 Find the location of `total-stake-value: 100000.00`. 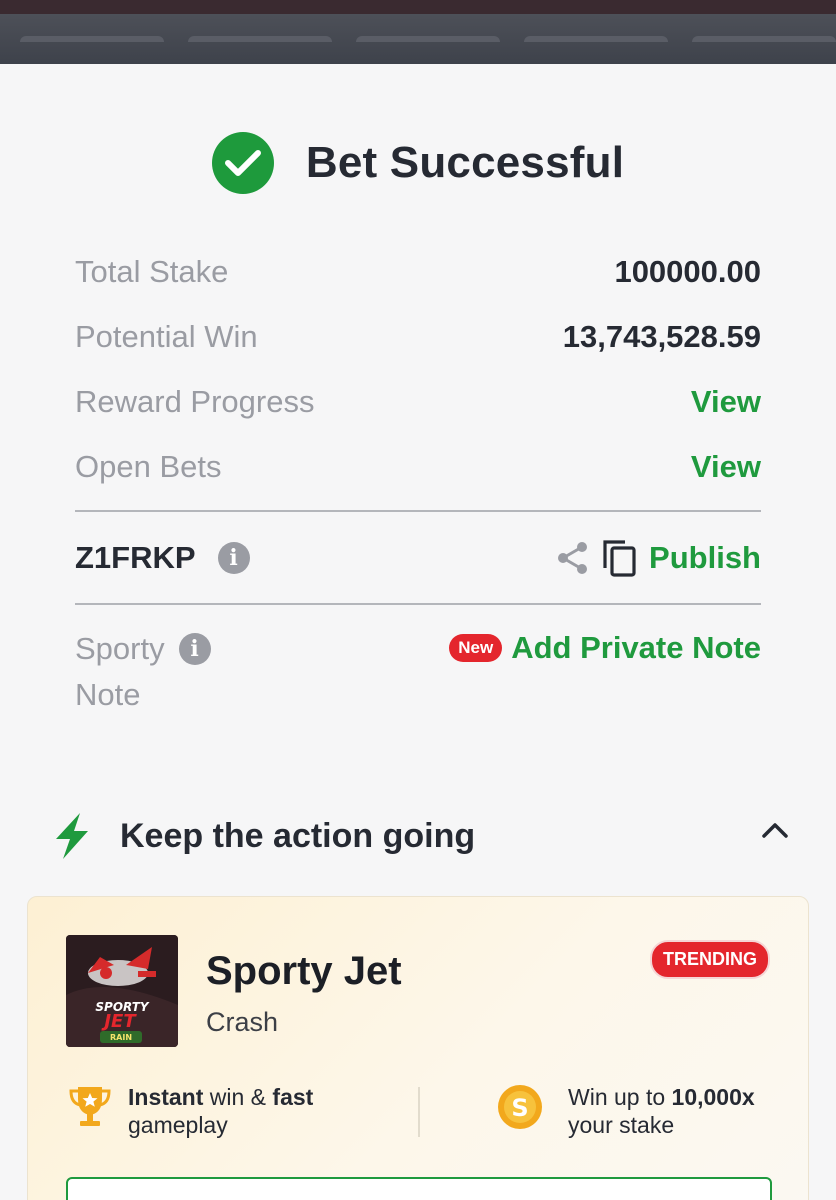

total-stake-value: 100000.00 is located at coordinates (687, 271).